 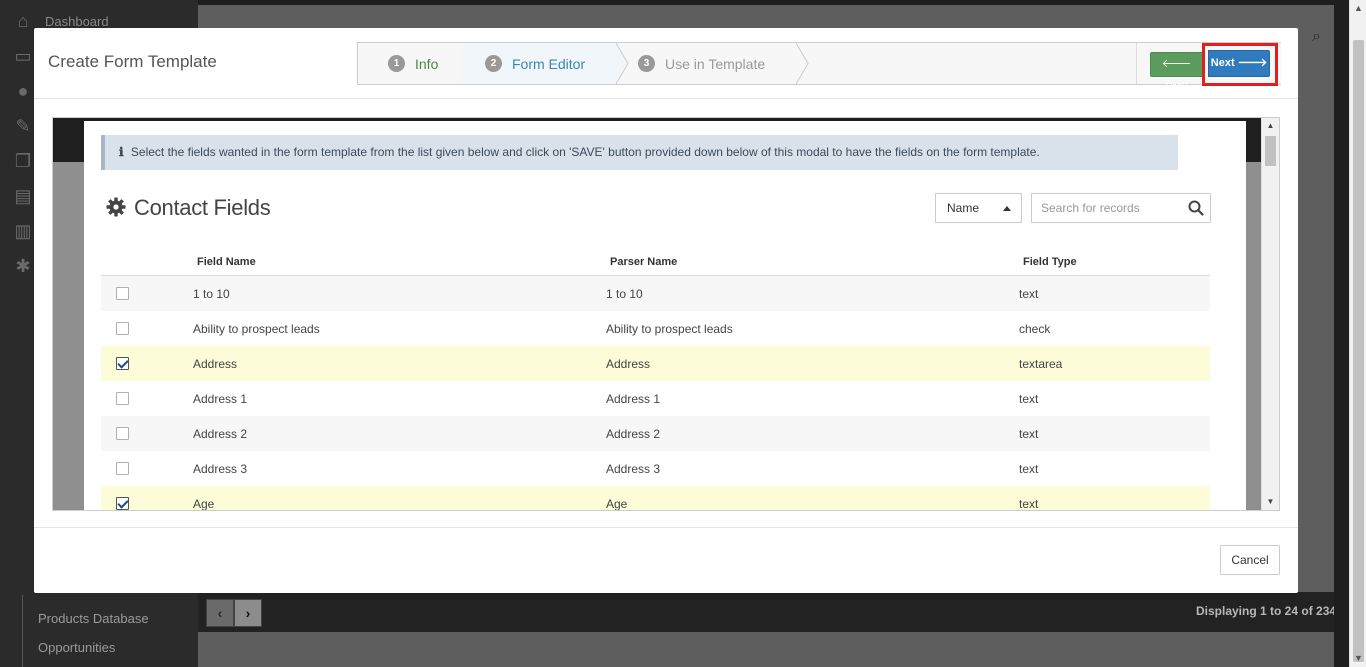 I want to click on pager-status: Displaying 1 to 24 of 234, so click(x=1265, y=611).